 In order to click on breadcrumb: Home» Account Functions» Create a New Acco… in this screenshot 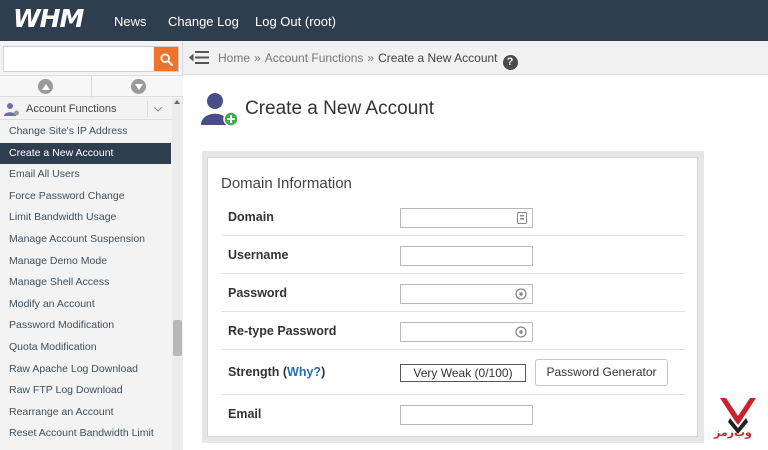, I will do `click(368, 60)`.